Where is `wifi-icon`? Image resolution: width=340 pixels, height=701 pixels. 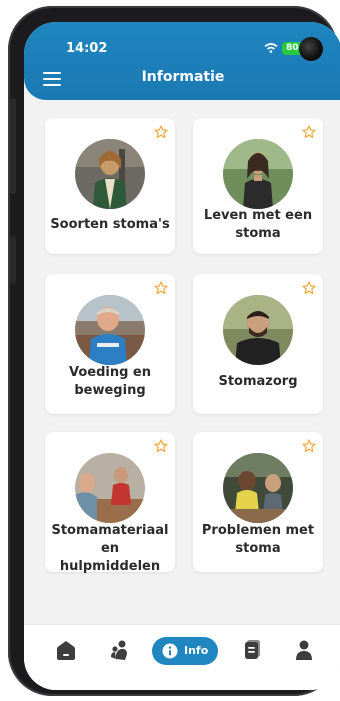
wifi-icon is located at coordinates (271, 48).